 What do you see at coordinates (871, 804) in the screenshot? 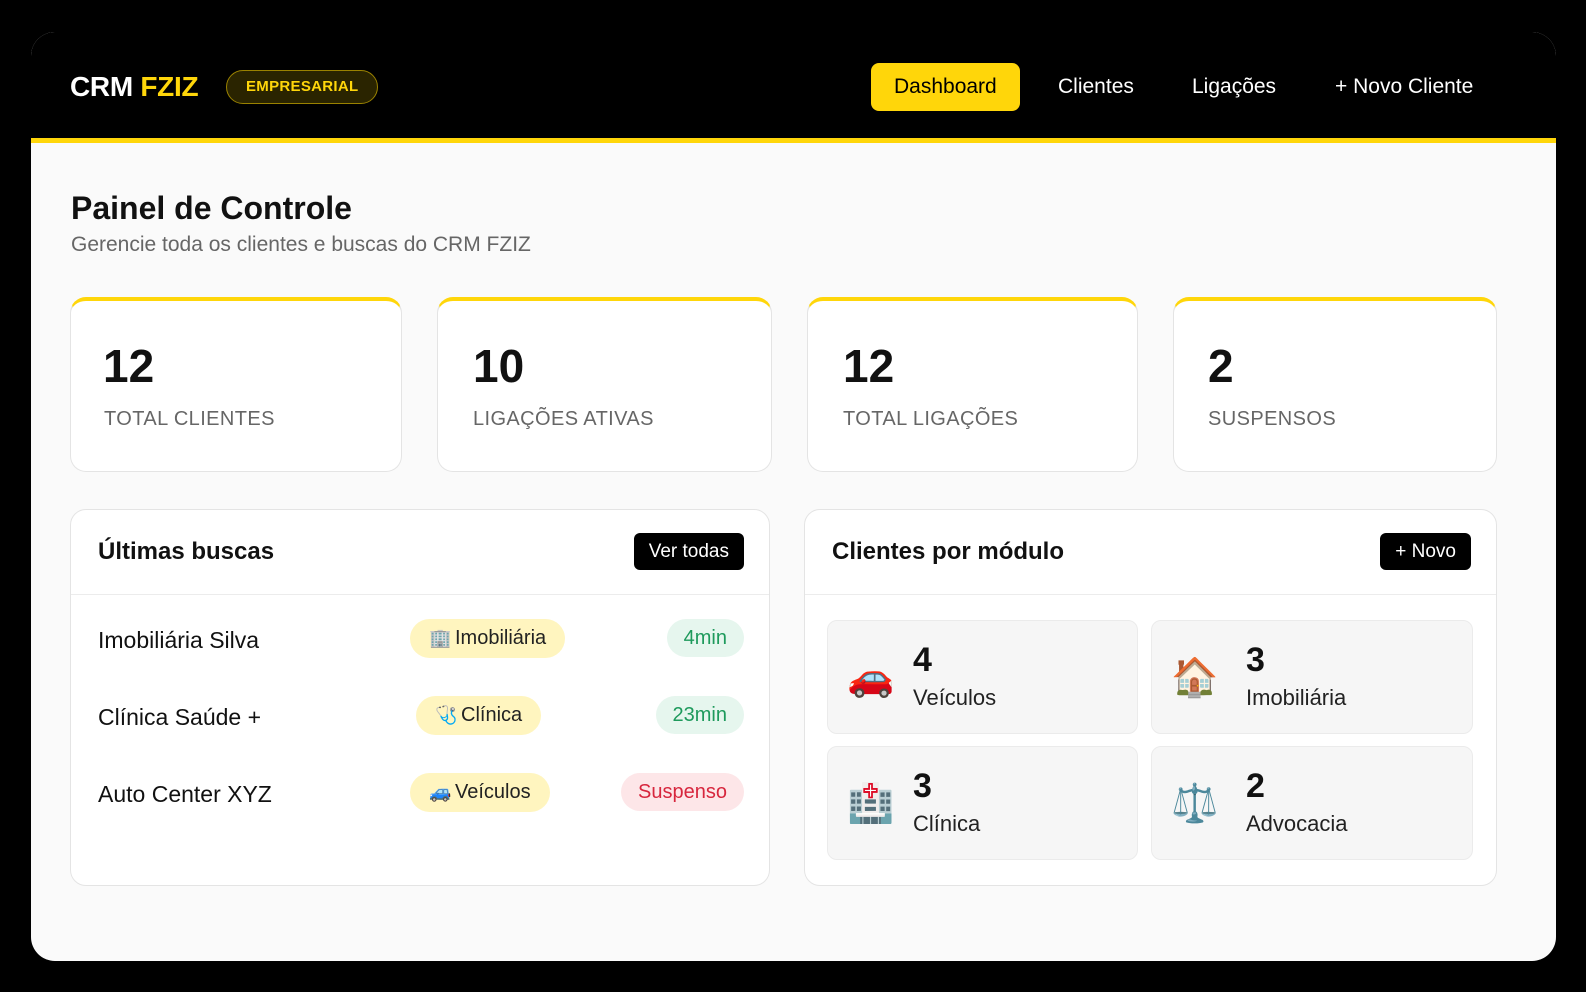
I see `hospital-icon: 🏥` at bounding box center [871, 804].